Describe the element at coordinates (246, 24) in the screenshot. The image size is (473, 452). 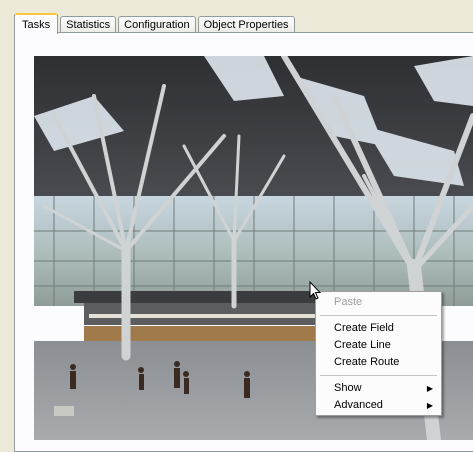
I see `tab-object-properties: Object Properties` at that location.